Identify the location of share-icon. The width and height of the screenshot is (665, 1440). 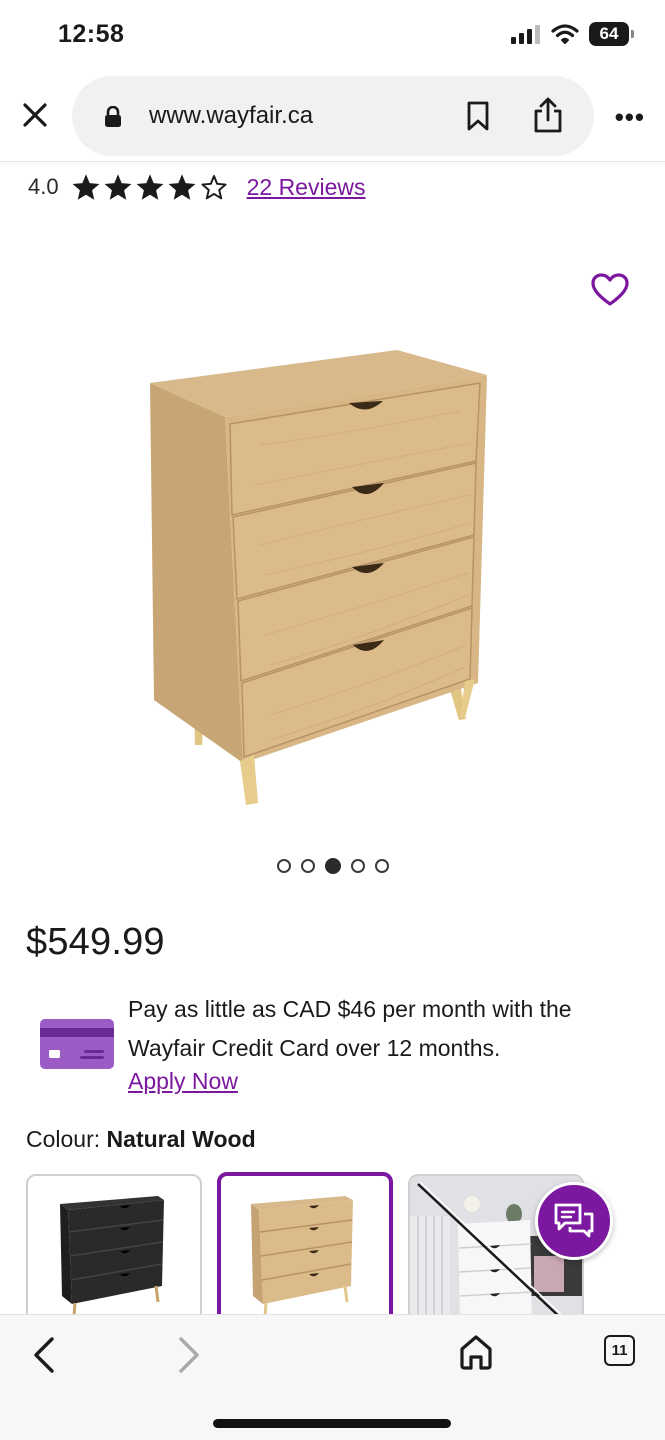
(548, 115).